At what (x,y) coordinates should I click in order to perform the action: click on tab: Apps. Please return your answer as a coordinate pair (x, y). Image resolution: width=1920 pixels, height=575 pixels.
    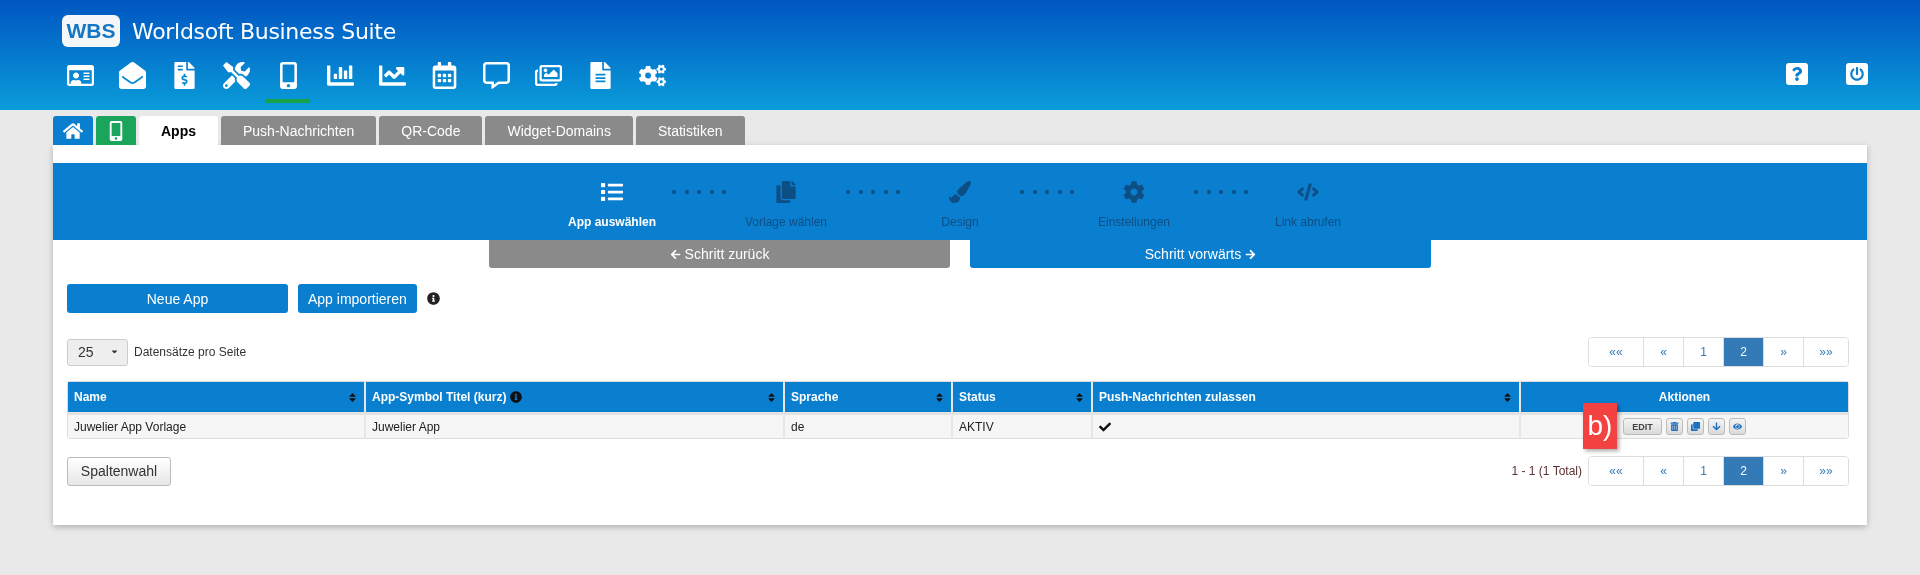
    Looking at the image, I should click on (178, 130).